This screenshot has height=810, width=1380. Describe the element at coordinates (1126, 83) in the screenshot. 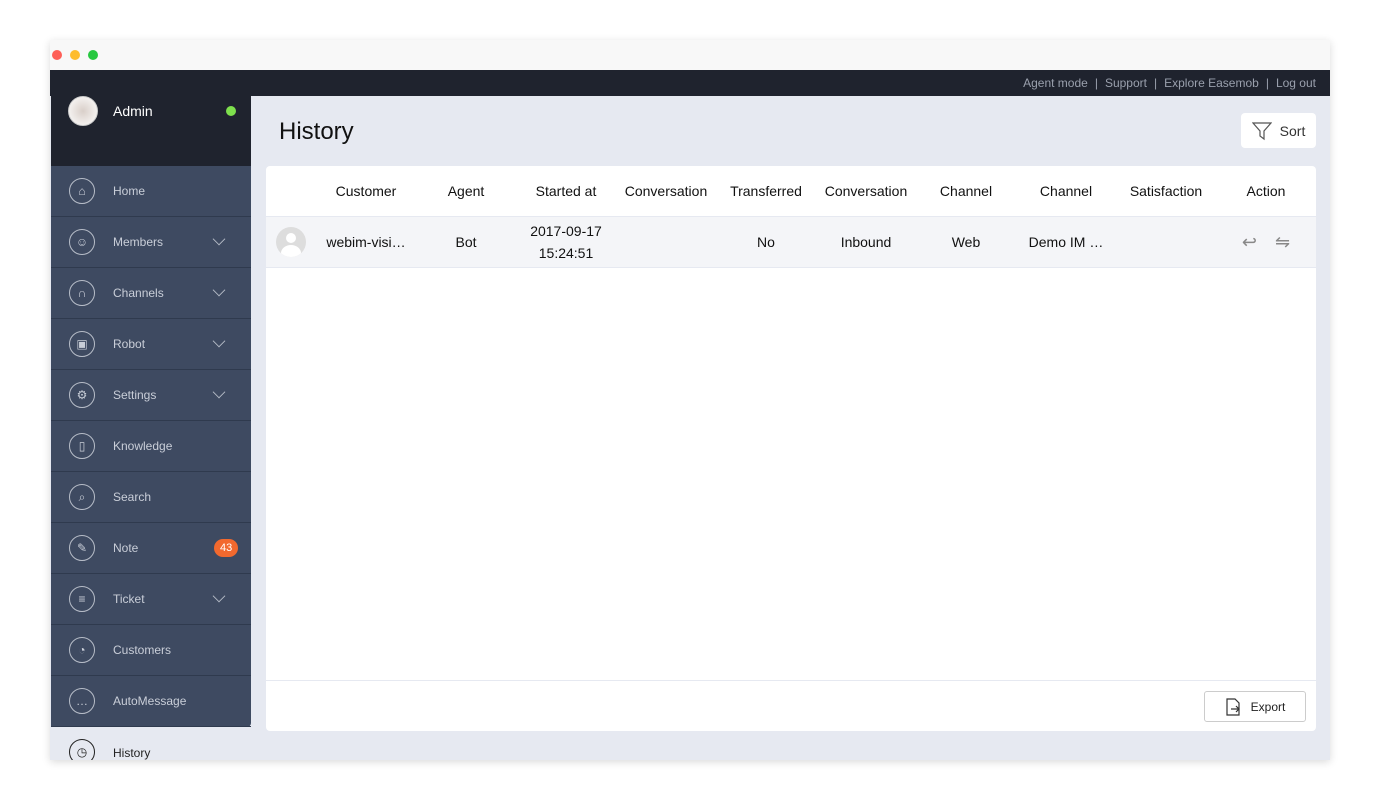

I see `support-link: Support` at that location.